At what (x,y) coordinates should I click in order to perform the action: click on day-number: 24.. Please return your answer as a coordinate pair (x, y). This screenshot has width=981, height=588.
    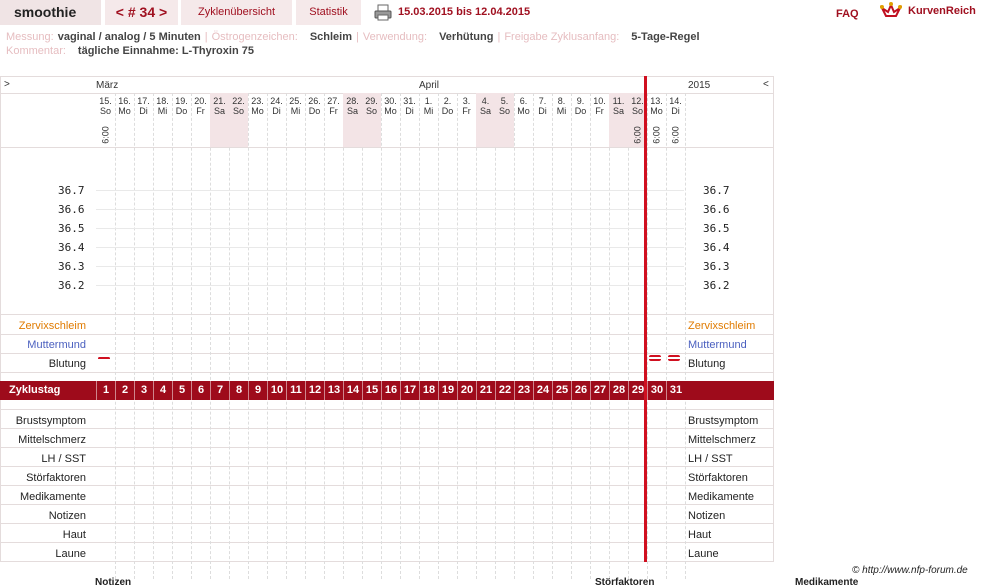
    Looking at the image, I should click on (276, 101).